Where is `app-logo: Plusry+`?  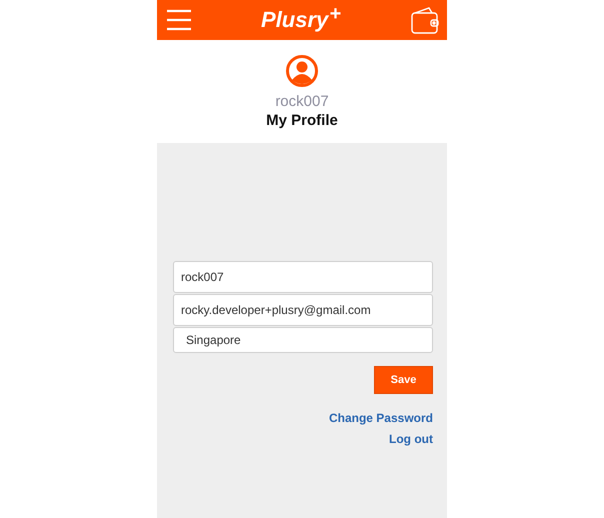 app-logo: Plusry+ is located at coordinates (301, 20).